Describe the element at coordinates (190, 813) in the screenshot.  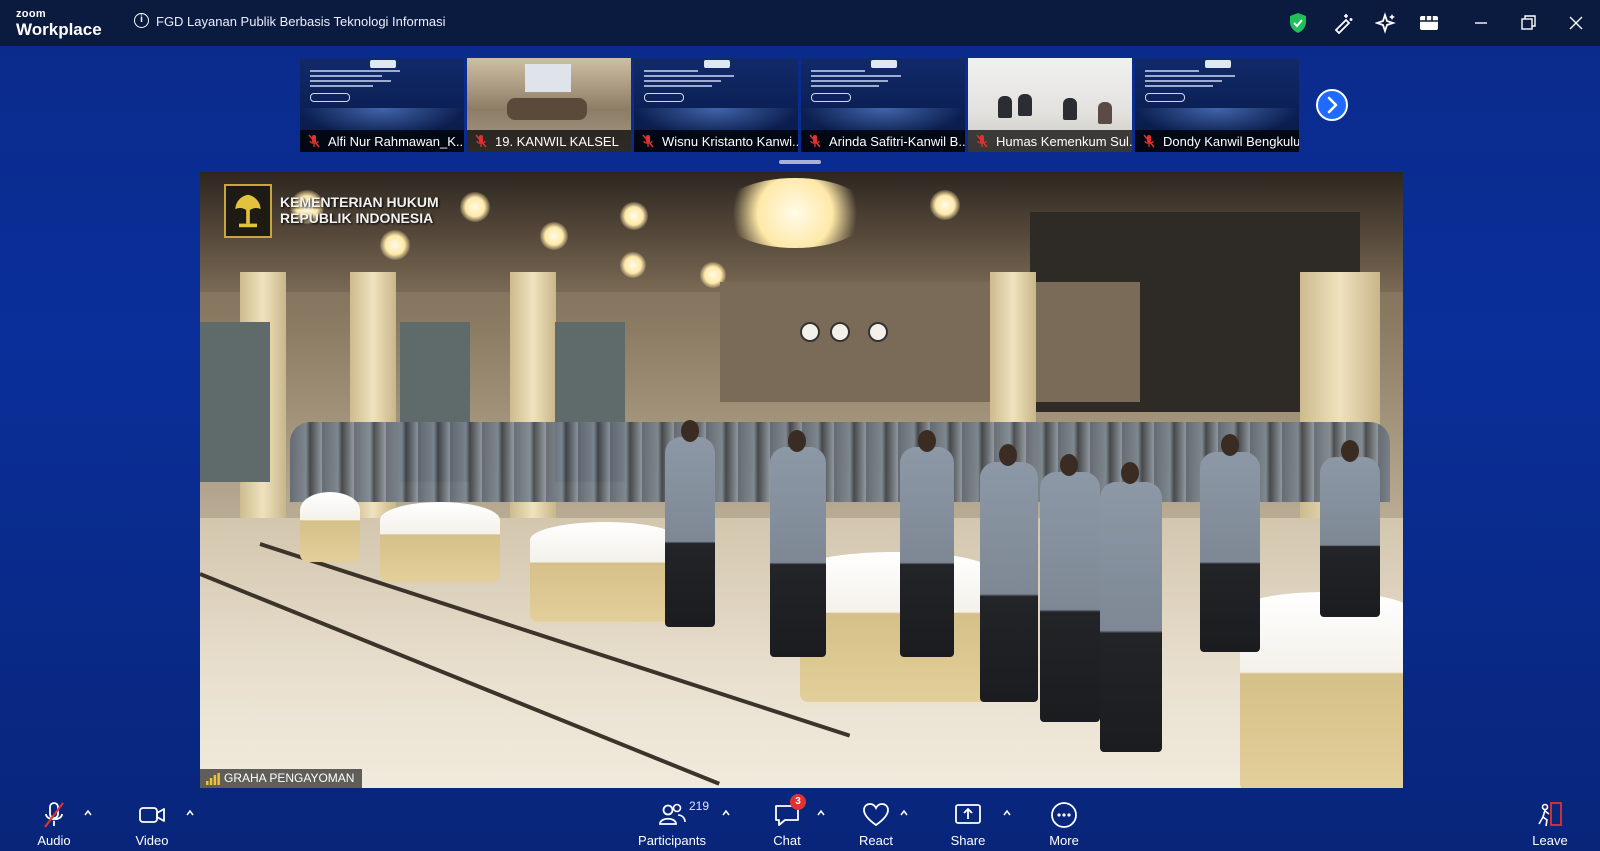
I see `video-options-caret-icon` at that location.